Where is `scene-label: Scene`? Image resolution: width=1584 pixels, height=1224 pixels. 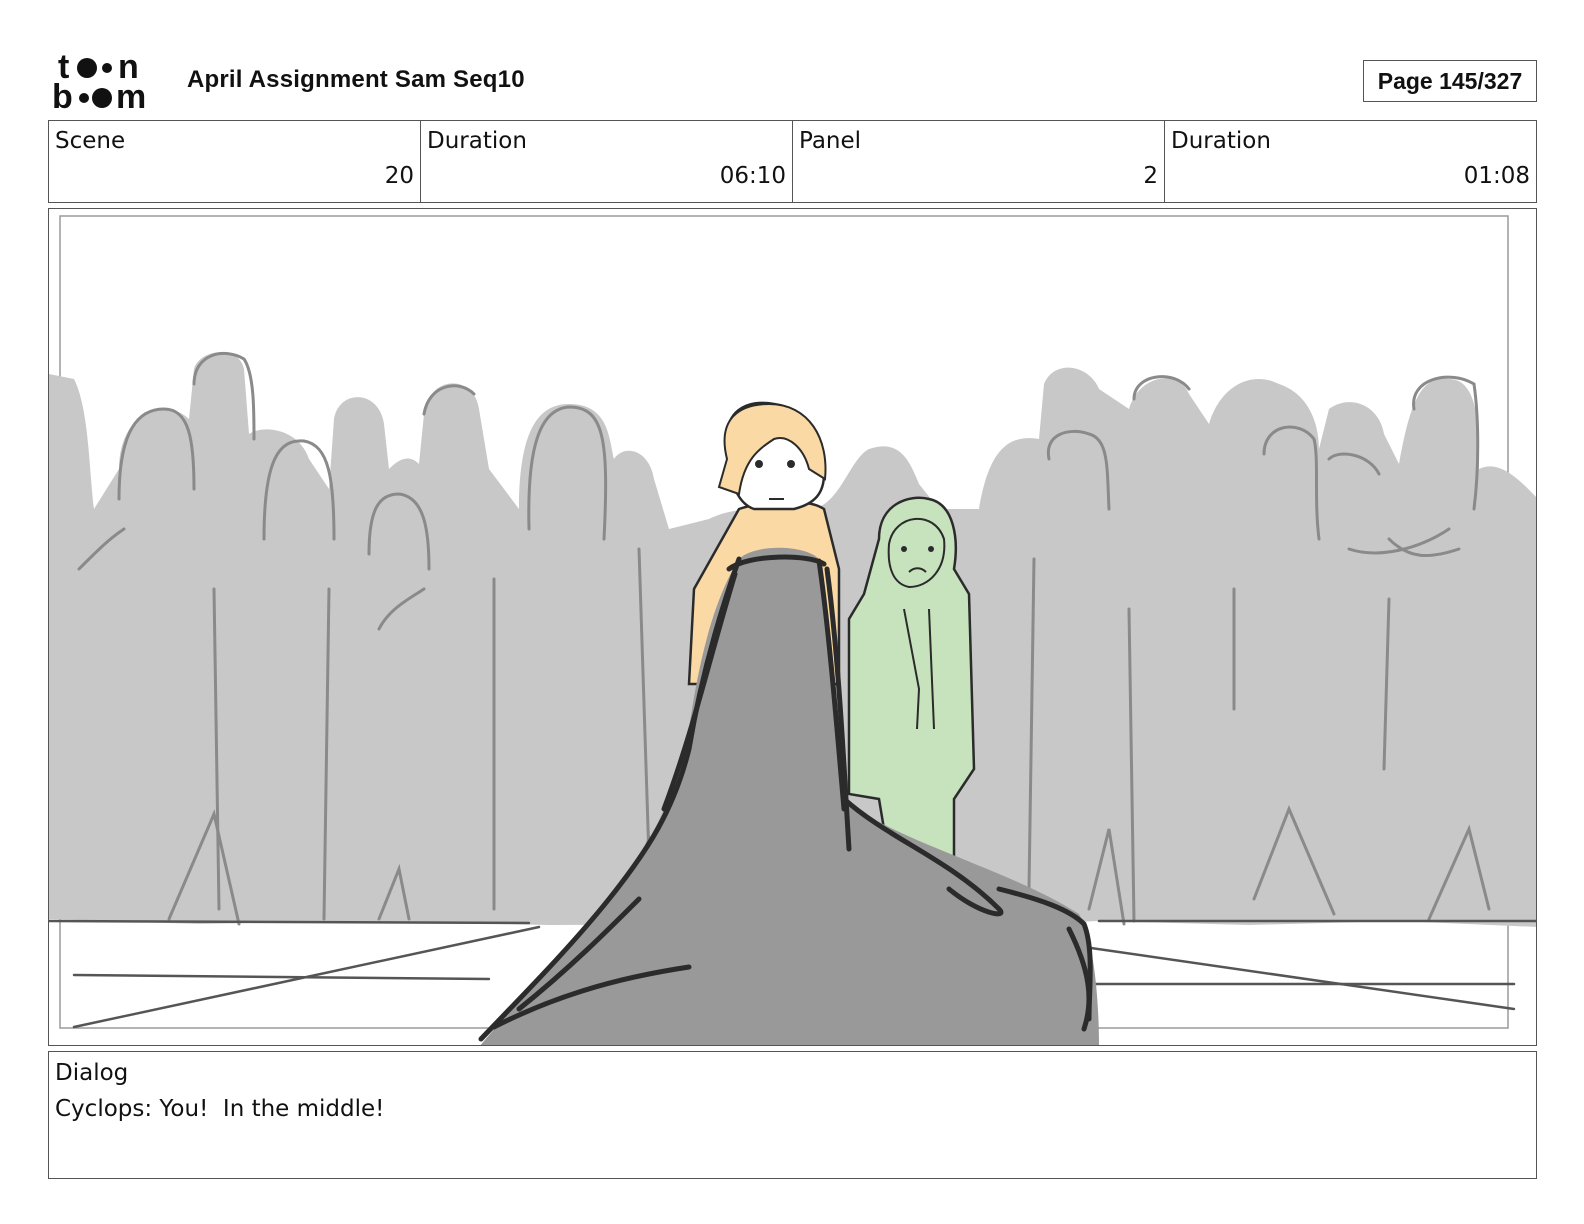
scene-label: Scene is located at coordinates (90, 141).